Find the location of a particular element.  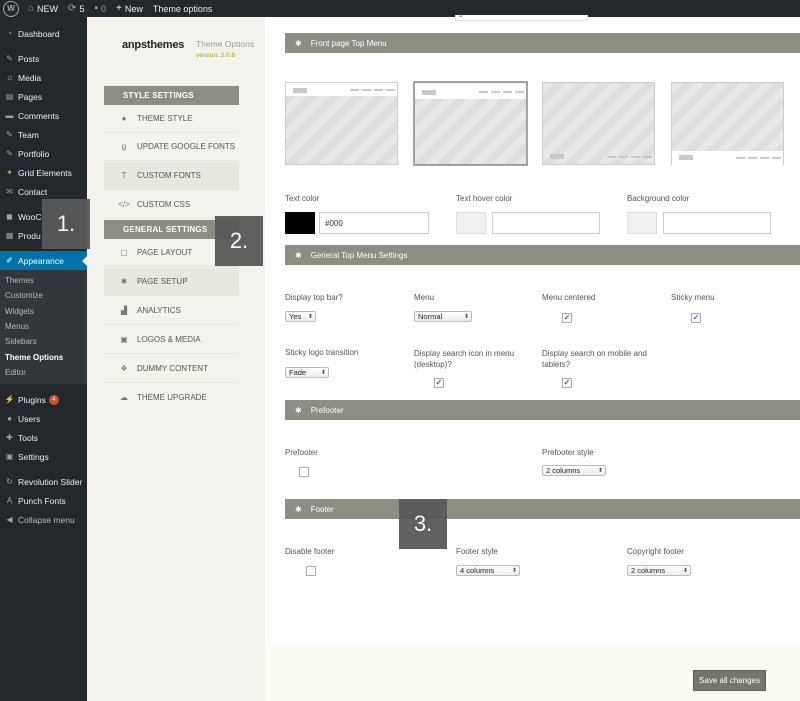

refresh-icon: ↻ is located at coordinates (9, 482).